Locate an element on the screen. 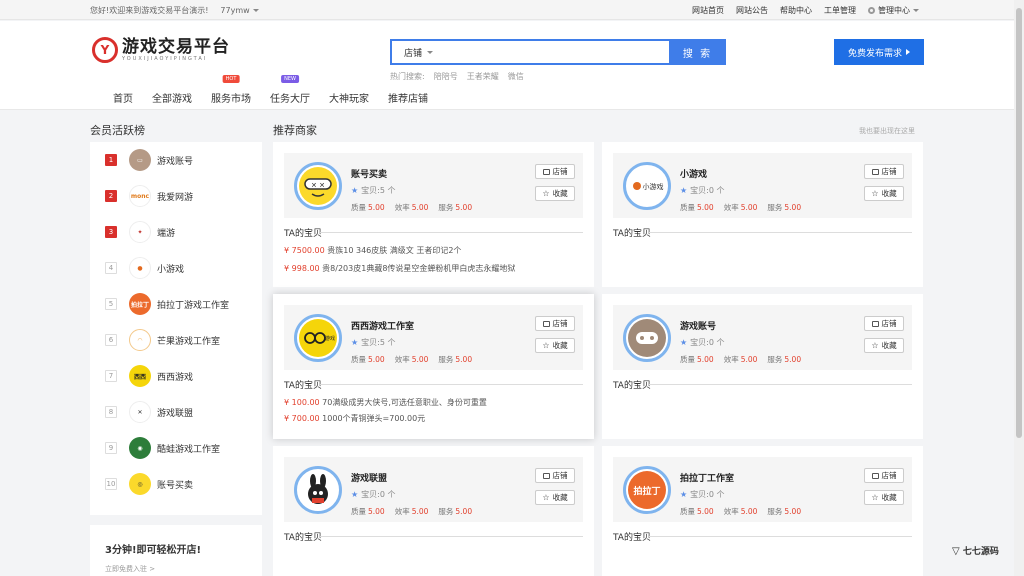 The image size is (1024, 576). list-item: 5 拍拉丁 拍拉丁游戏工作室 is located at coordinates (176, 304).